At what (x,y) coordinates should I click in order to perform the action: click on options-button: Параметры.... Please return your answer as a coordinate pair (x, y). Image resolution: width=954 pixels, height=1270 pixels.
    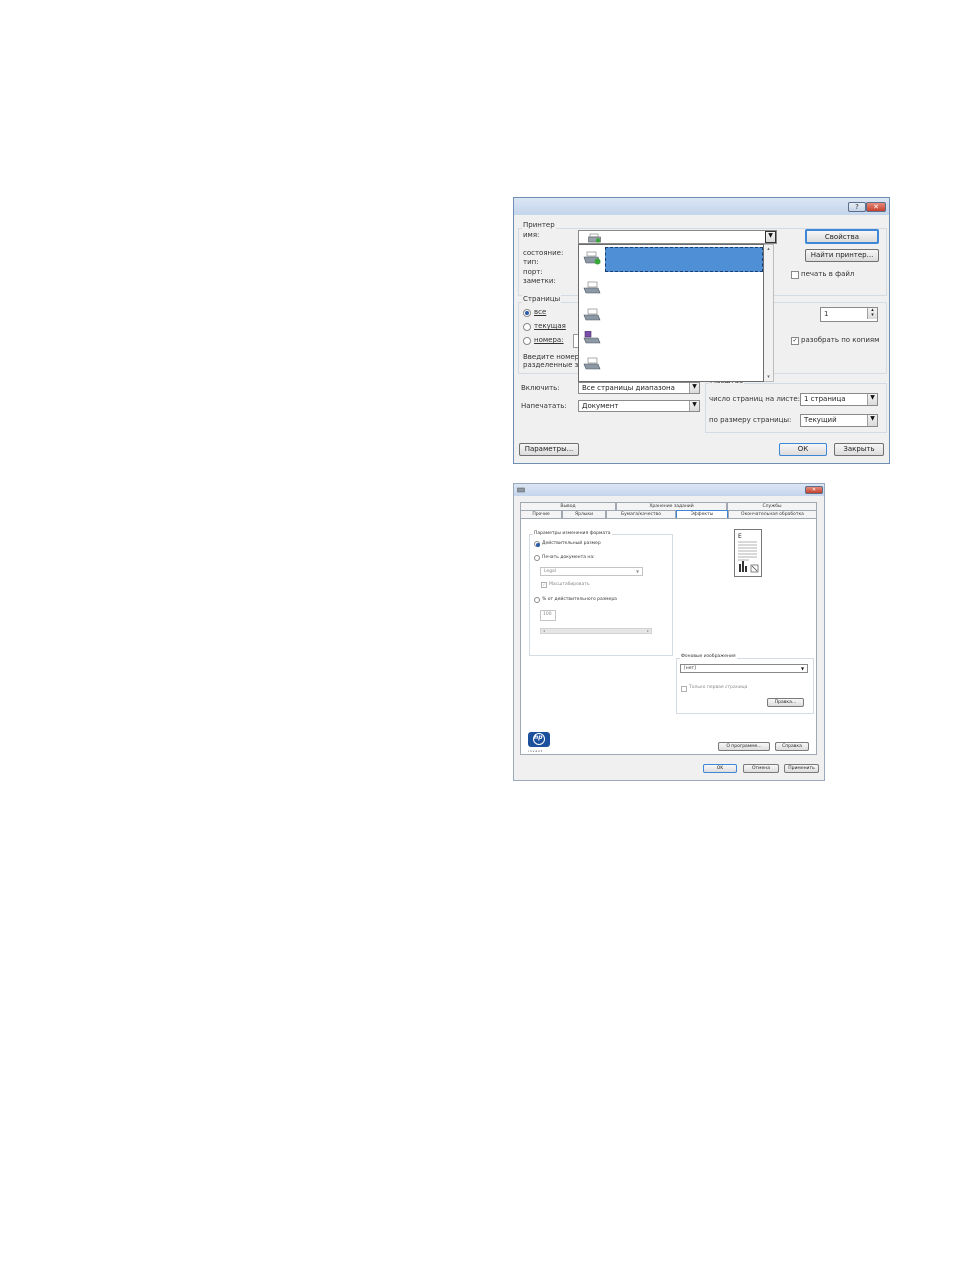
    Looking at the image, I should click on (549, 449).